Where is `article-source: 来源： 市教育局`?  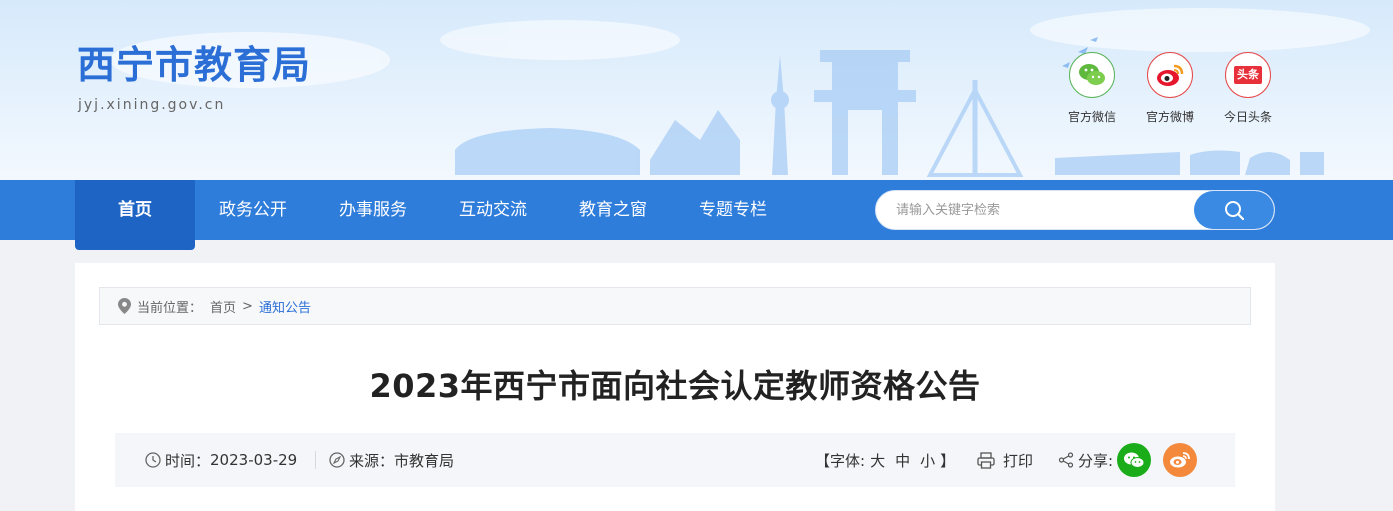 article-source: 来源： 市教育局 is located at coordinates (391, 460).